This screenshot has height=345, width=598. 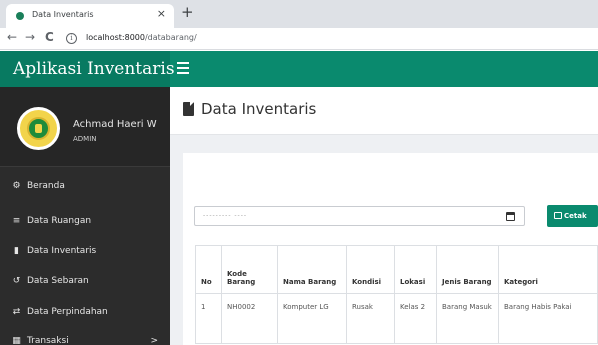 I want to click on column-header-no: No, so click(x=208, y=269).